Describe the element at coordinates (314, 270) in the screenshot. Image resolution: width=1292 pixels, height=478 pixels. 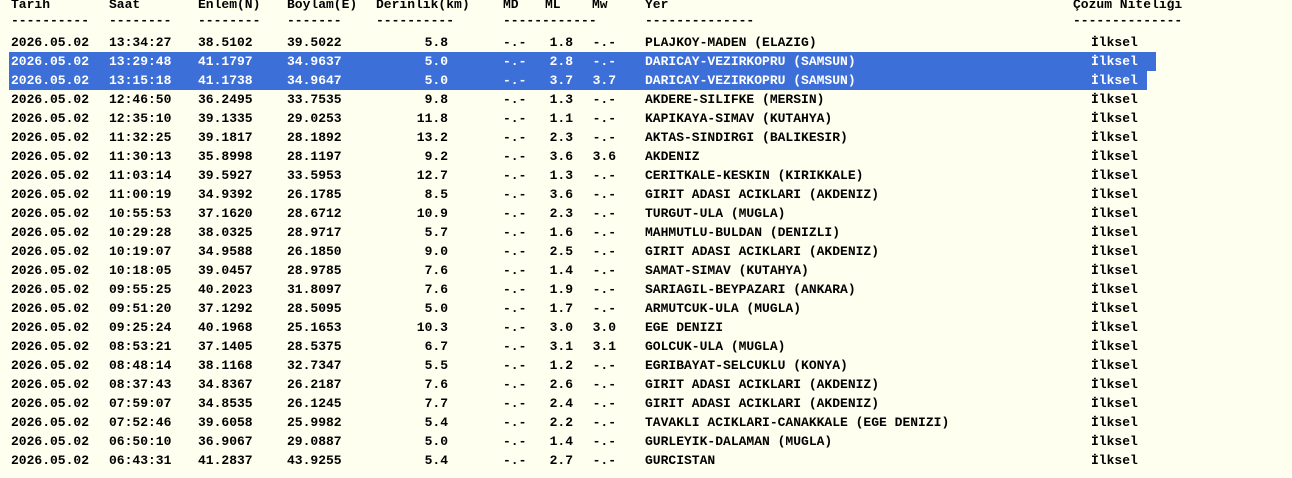
I see `cell-longitude: 28.9785` at that location.